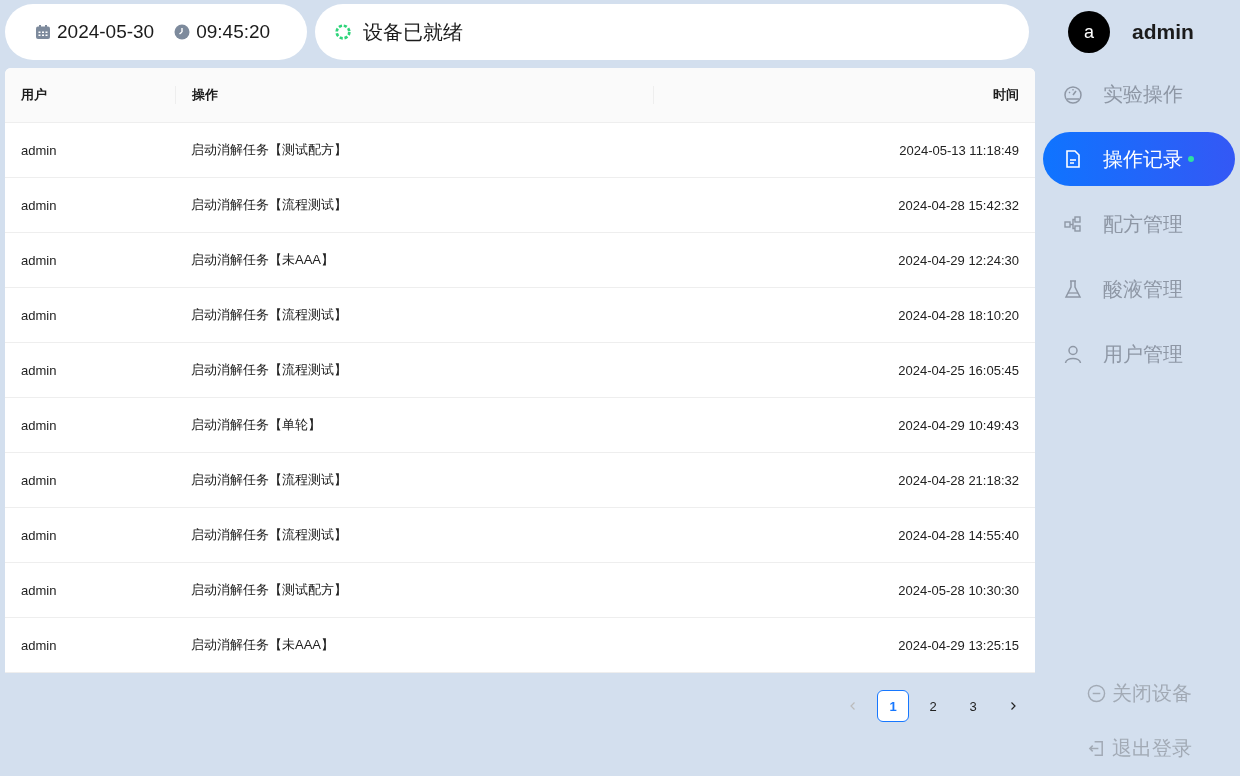 This screenshot has width=1240, height=776. What do you see at coordinates (343, 32) in the screenshot?
I see `loading-ring-icon` at bounding box center [343, 32].